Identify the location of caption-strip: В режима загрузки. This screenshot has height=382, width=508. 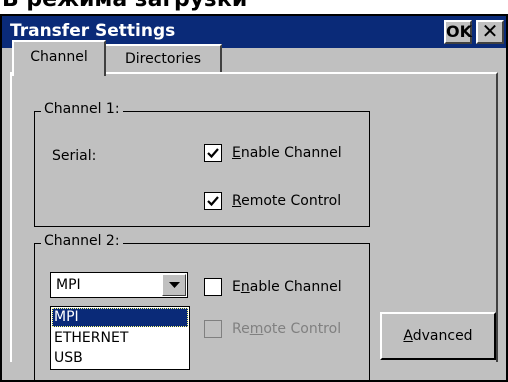
(254, 7).